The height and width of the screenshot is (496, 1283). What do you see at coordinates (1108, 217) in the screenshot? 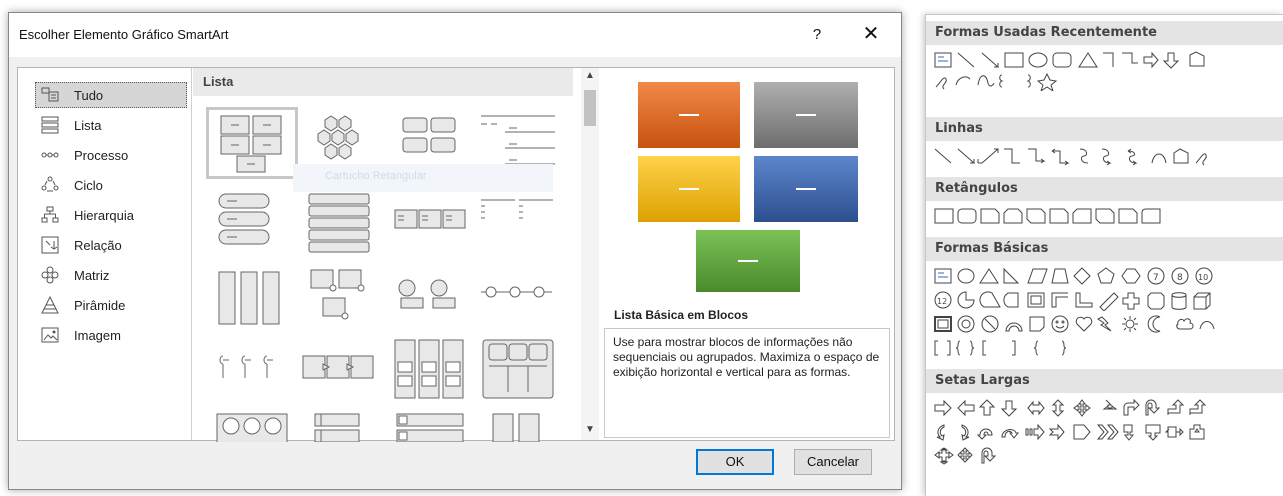
I see `rectangles-row` at bounding box center [1108, 217].